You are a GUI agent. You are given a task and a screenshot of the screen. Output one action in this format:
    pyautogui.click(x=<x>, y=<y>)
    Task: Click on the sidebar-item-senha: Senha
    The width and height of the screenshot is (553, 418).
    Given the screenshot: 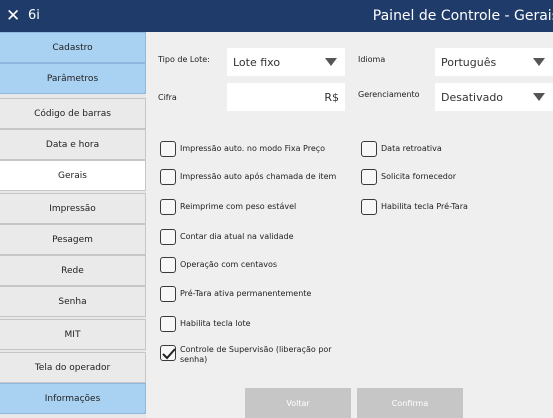 What is the action you would take?
    pyautogui.click(x=73, y=301)
    